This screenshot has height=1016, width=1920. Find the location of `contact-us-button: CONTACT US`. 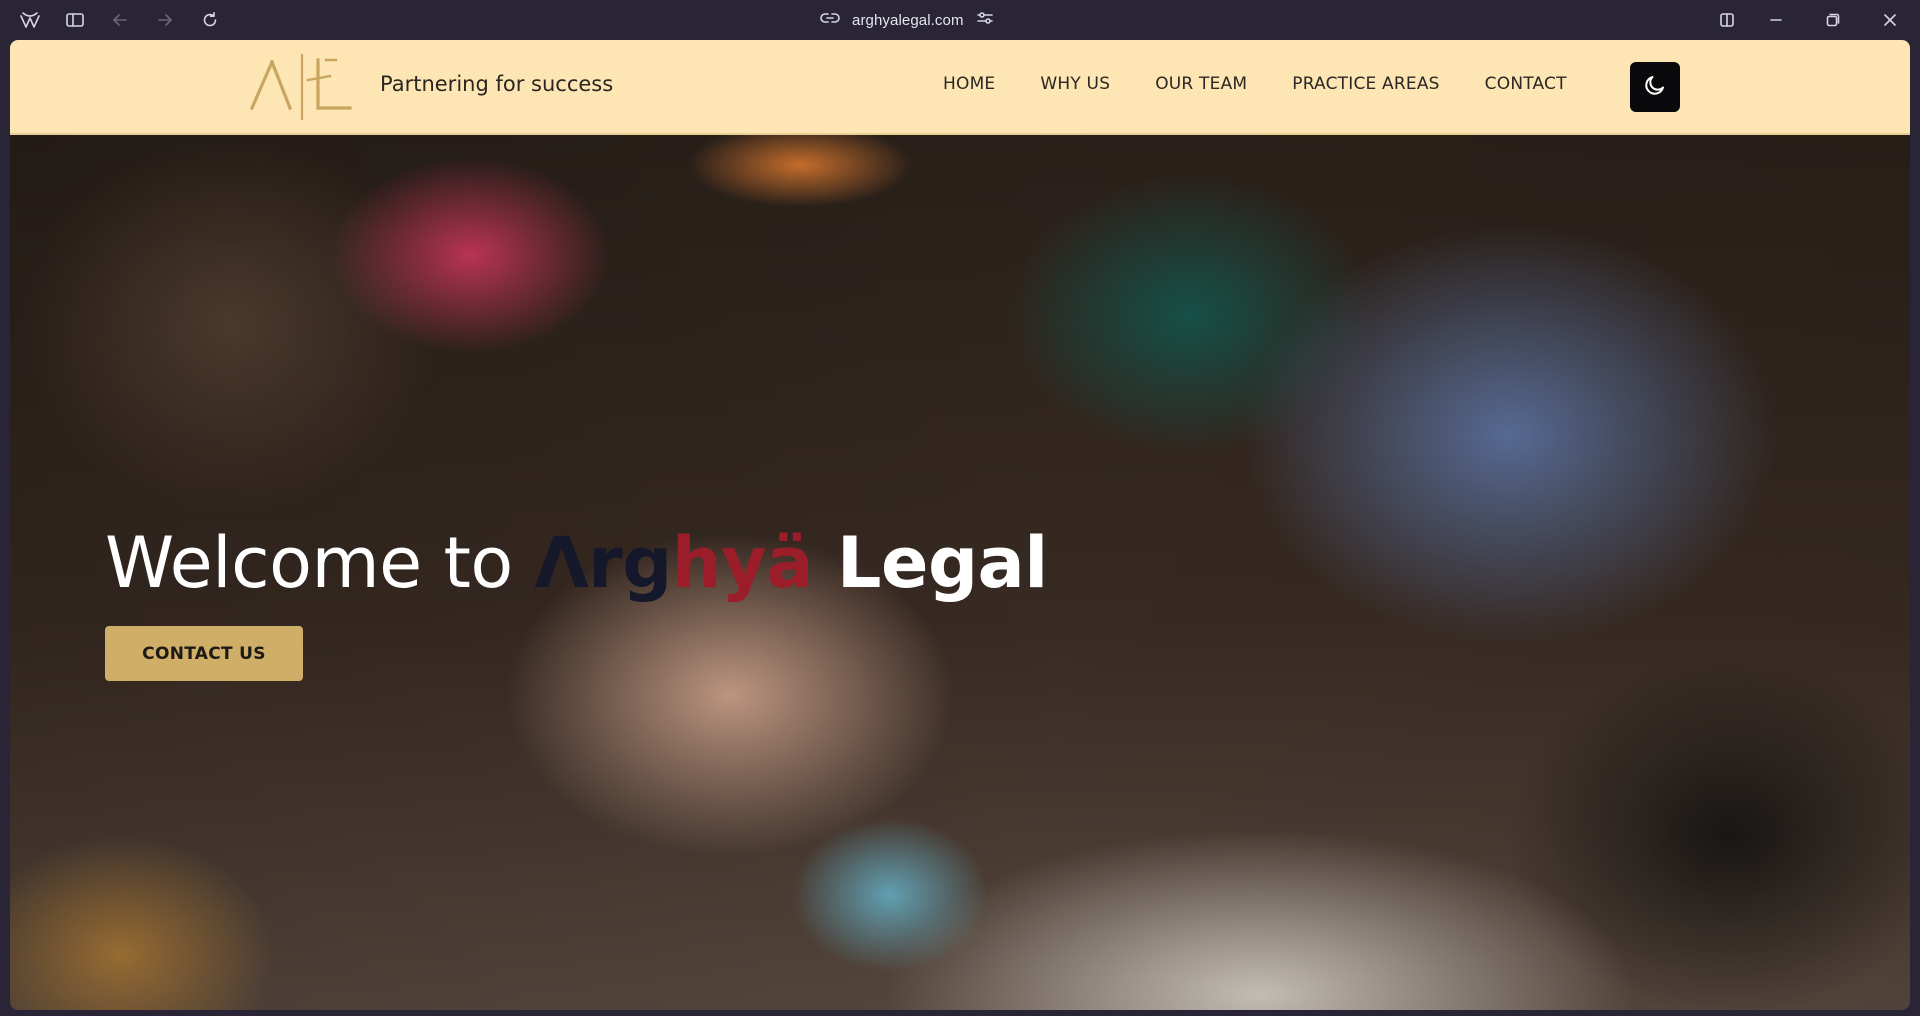

contact-us-button: CONTACT US is located at coordinates (204, 653).